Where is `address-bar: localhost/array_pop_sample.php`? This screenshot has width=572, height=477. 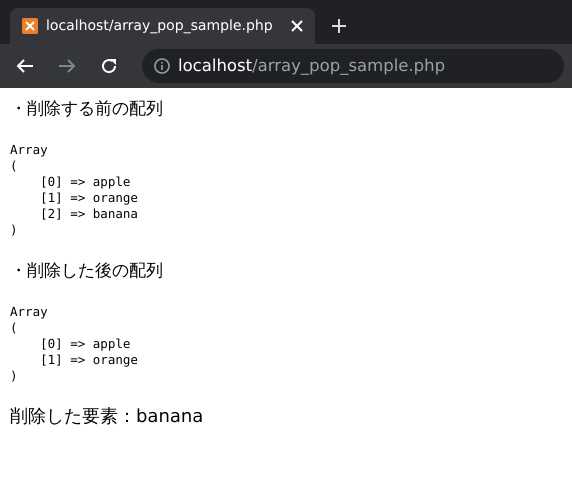 address-bar: localhost/array_pop_sample.php is located at coordinates (353, 66).